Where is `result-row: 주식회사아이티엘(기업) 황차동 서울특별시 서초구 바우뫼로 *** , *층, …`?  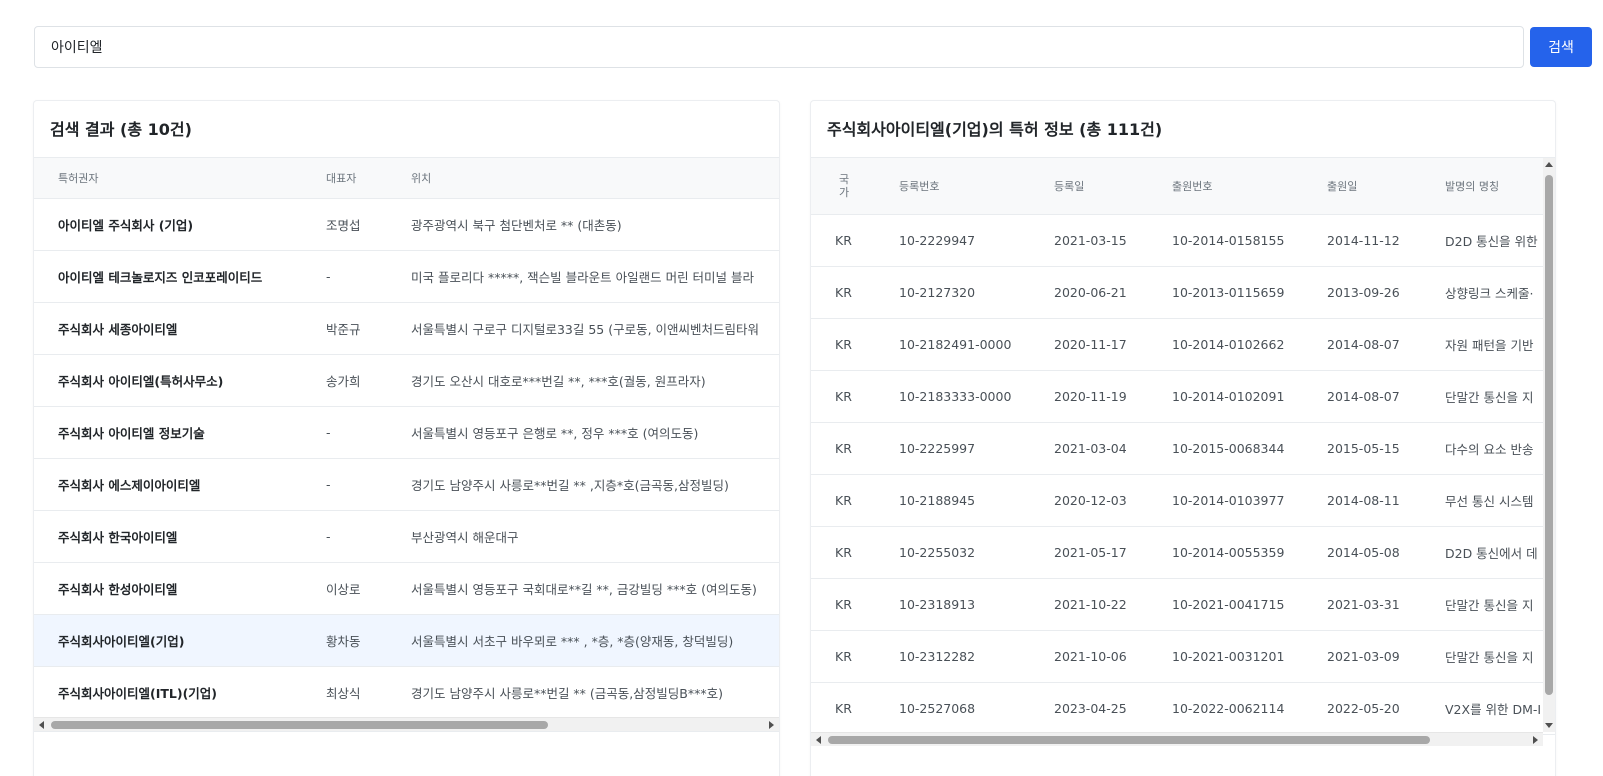 result-row: 주식회사아이티엘(기업) 황차동 서울특별시 서초구 바우뫼로 *** , *층, … is located at coordinates (406, 640).